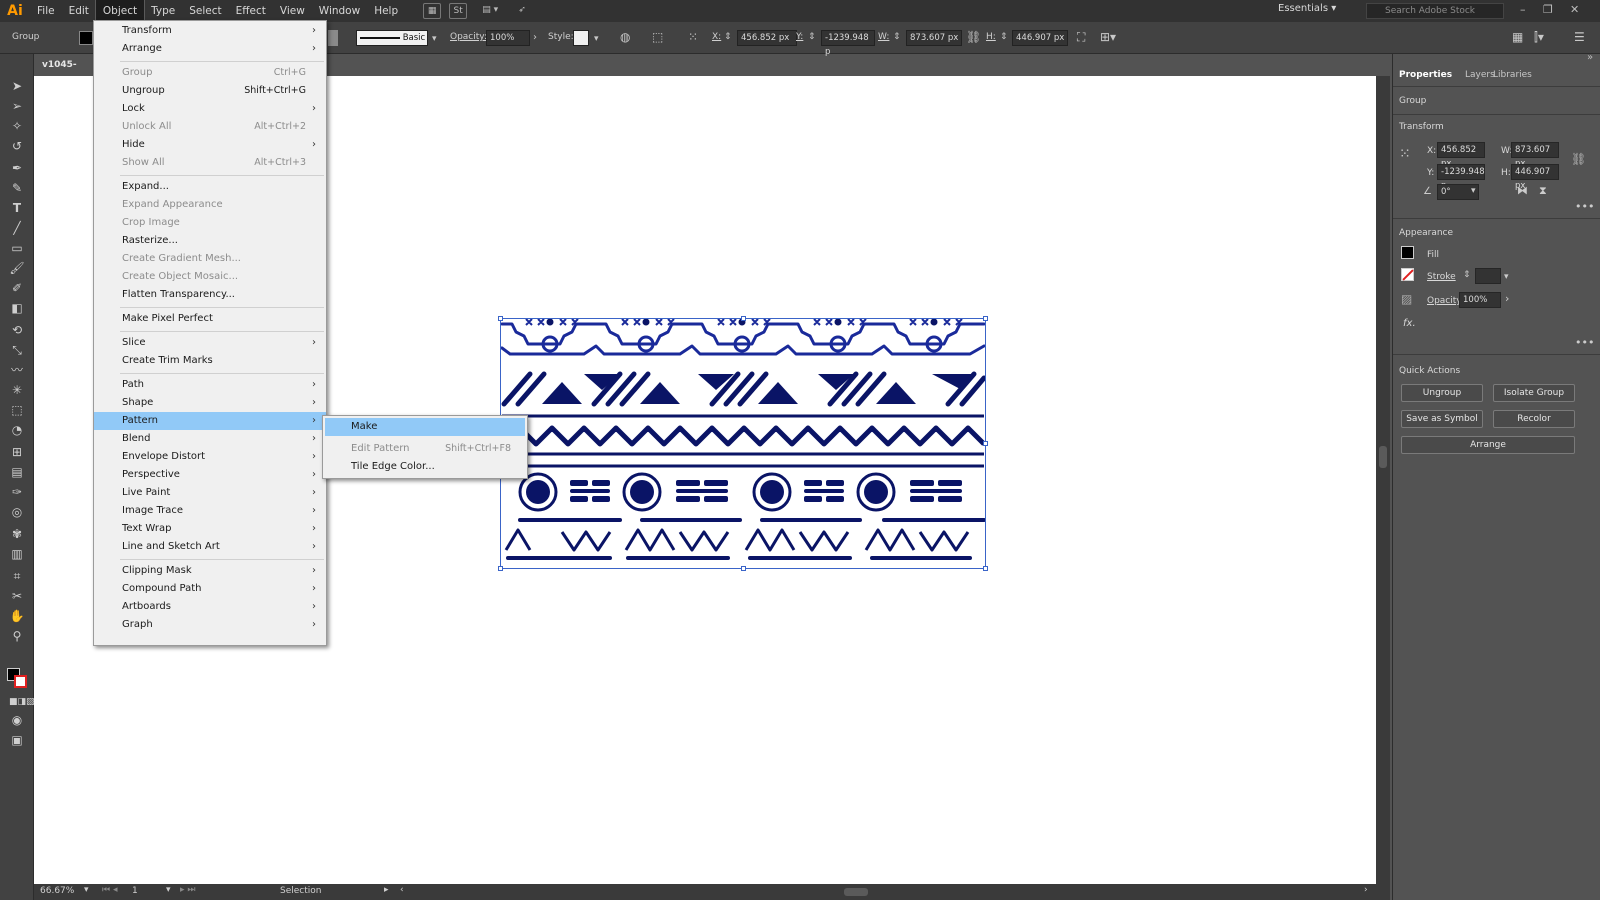 This screenshot has width=1600, height=900. Describe the element at coordinates (17, 126) in the screenshot. I see `magic-wand-icon: ✧` at that location.